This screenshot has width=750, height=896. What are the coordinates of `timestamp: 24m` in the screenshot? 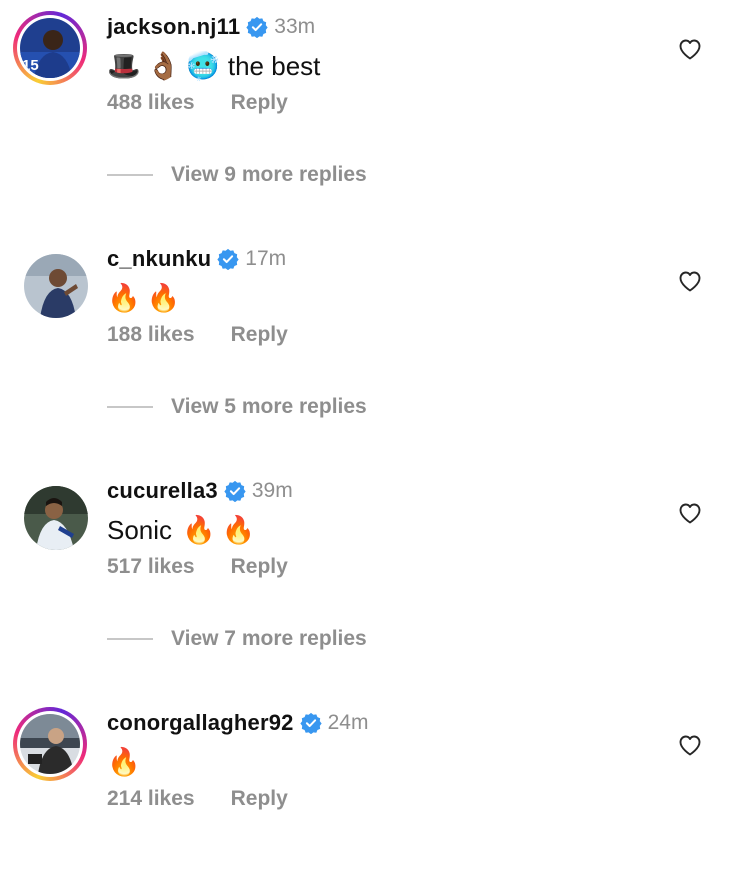 It's located at (348, 722).